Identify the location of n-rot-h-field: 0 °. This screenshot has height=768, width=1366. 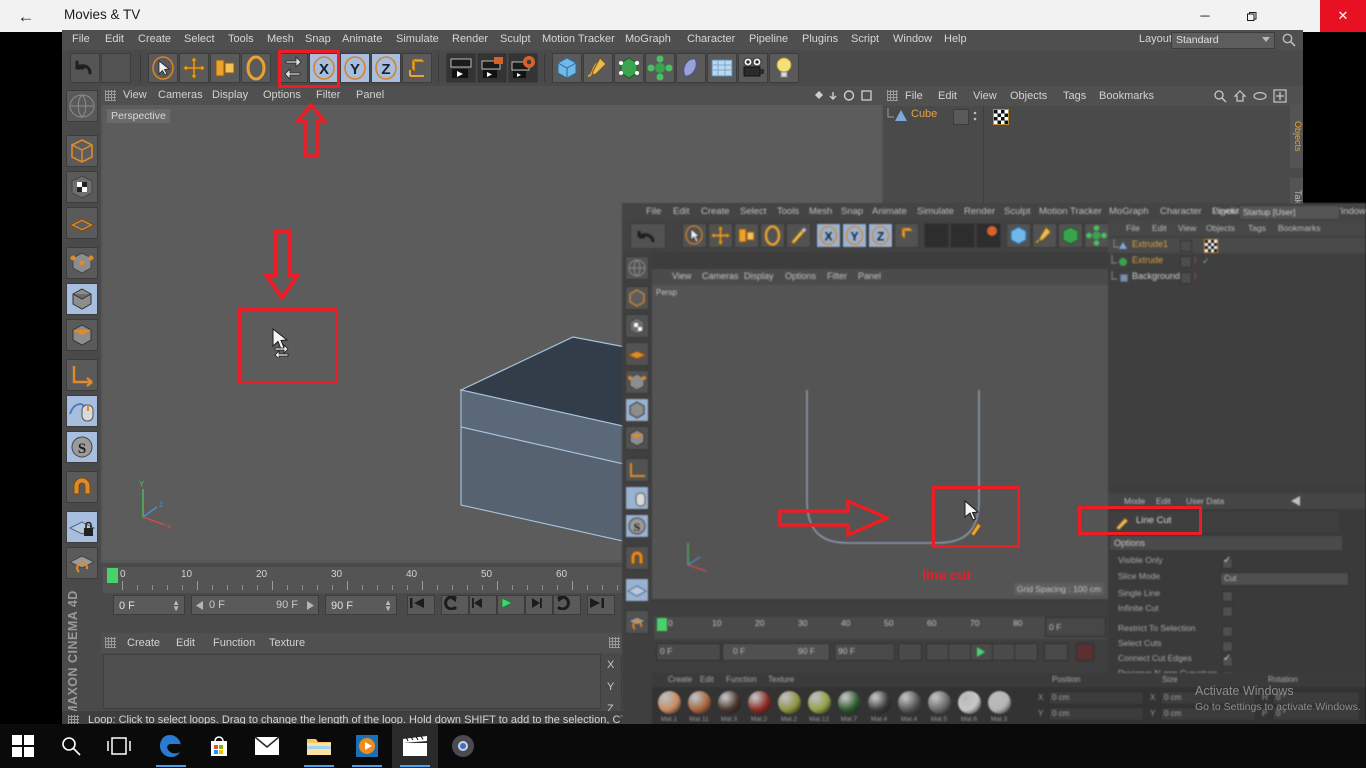
(1316, 698).